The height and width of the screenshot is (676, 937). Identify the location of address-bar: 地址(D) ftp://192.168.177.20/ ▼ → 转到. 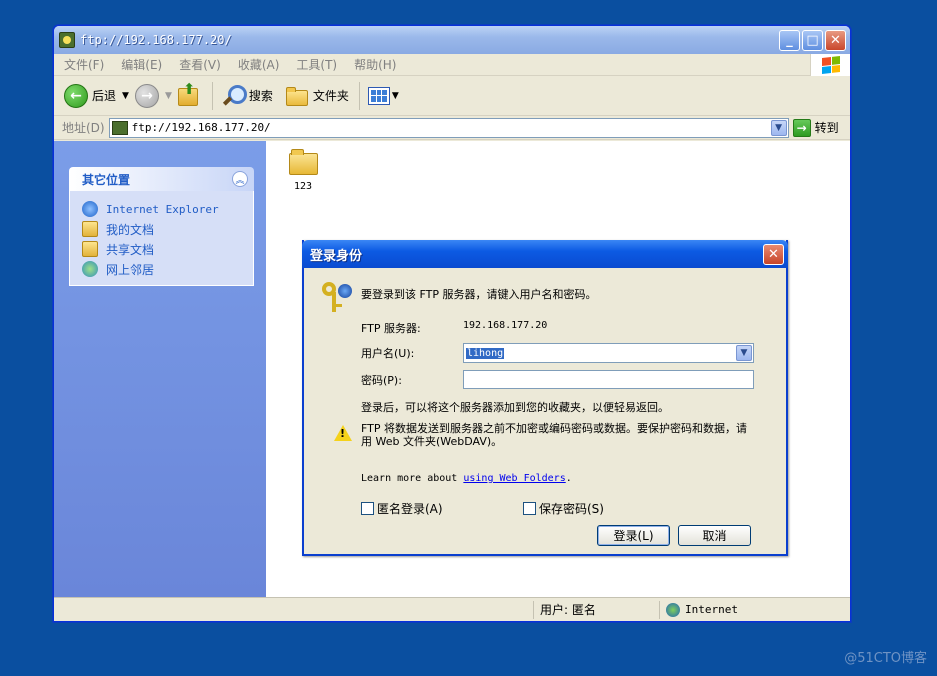
(452, 128).